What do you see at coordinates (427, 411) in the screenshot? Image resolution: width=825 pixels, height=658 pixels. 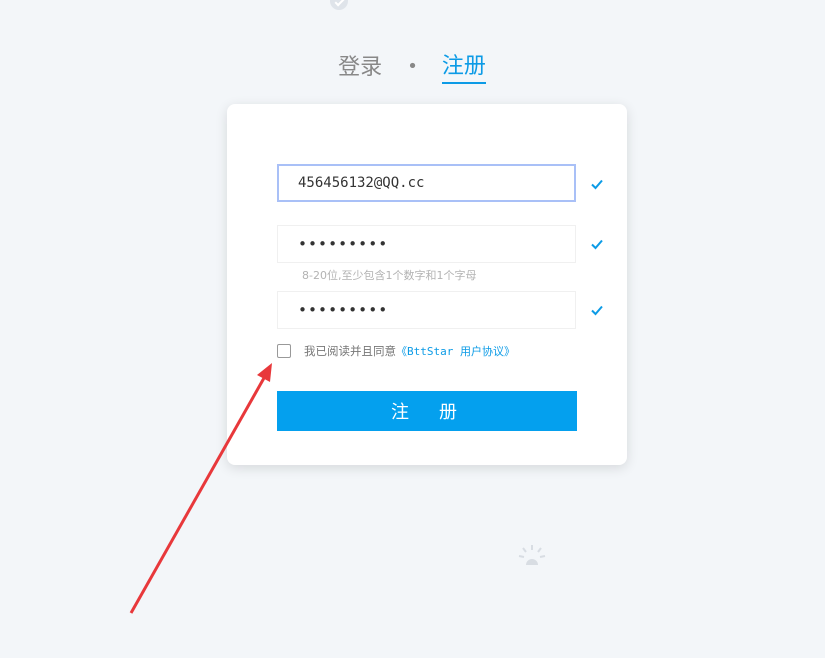 I see `register-button: 注册` at bounding box center [427, 411].